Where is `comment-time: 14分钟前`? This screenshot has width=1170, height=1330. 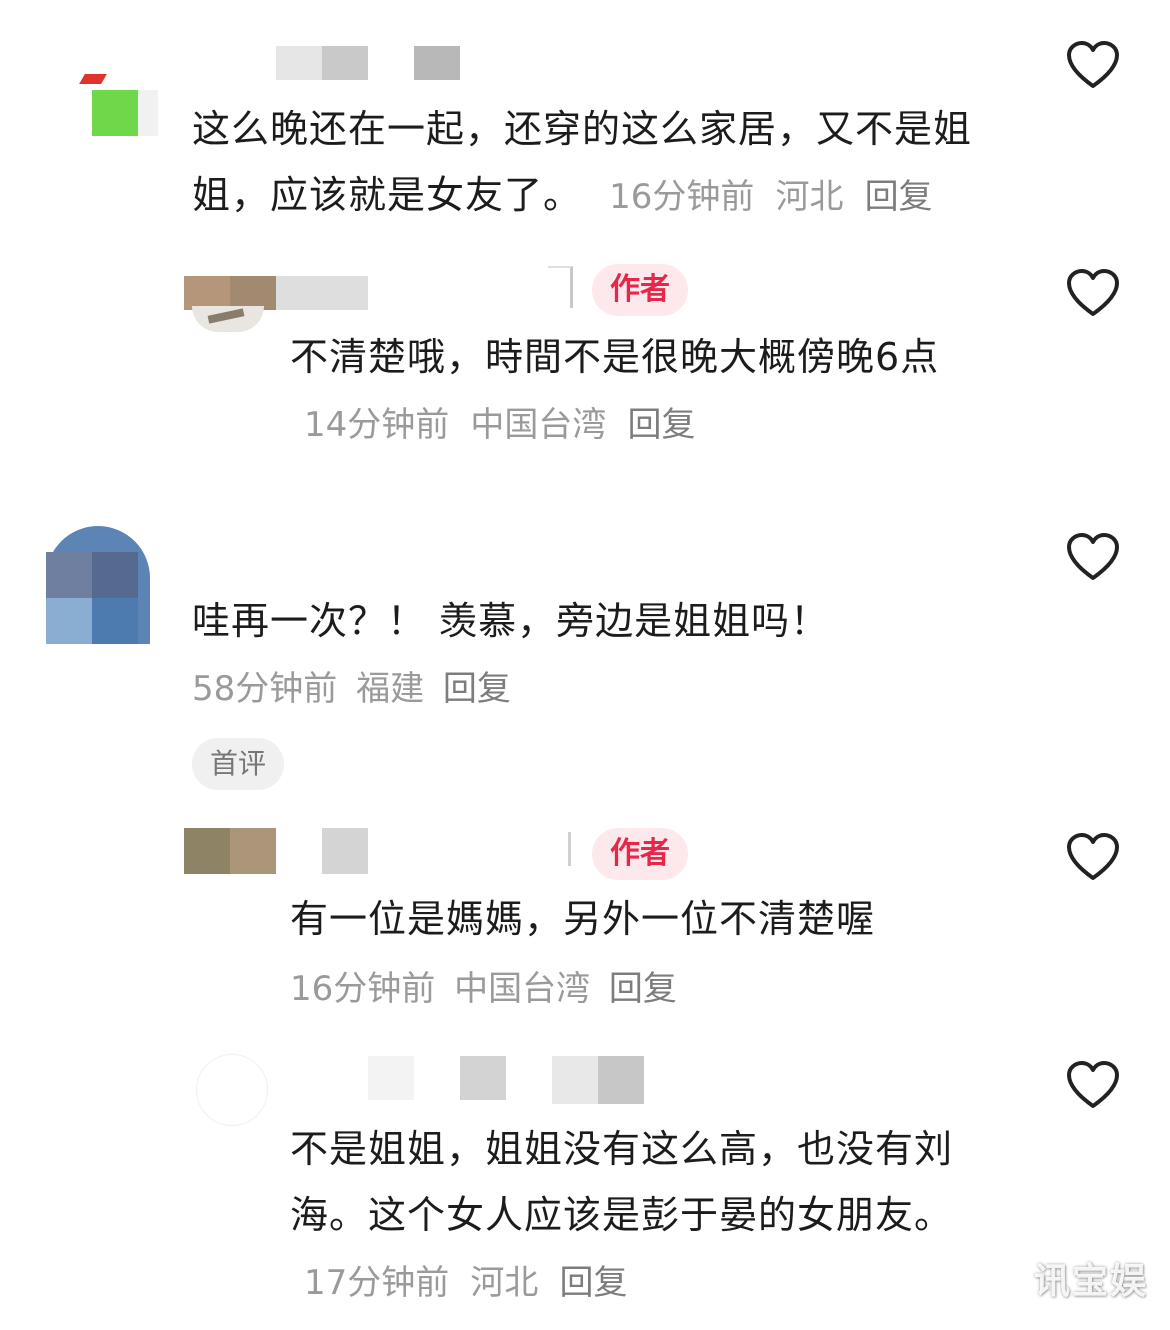 comment-time: 14分钟前 is located at coordinates (377, 425).